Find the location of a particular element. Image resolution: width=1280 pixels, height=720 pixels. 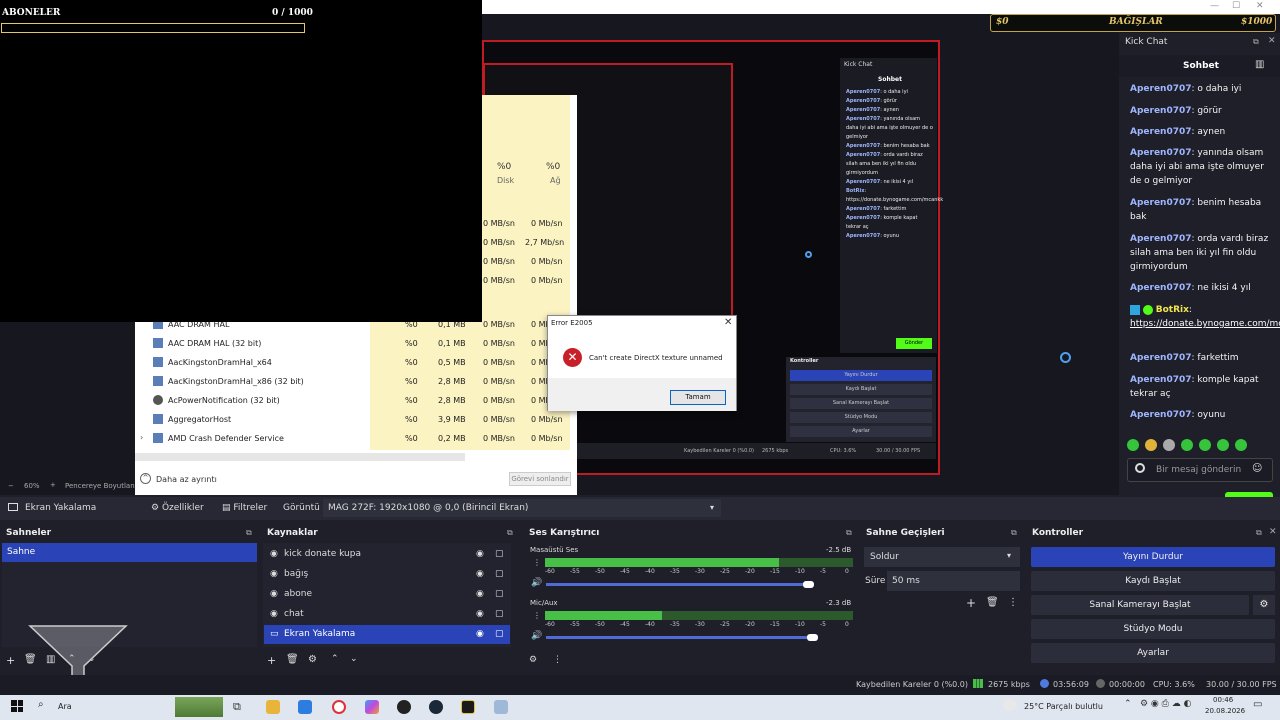

filters-button: ▤ Filtreler is located at coordinates (244, 508).